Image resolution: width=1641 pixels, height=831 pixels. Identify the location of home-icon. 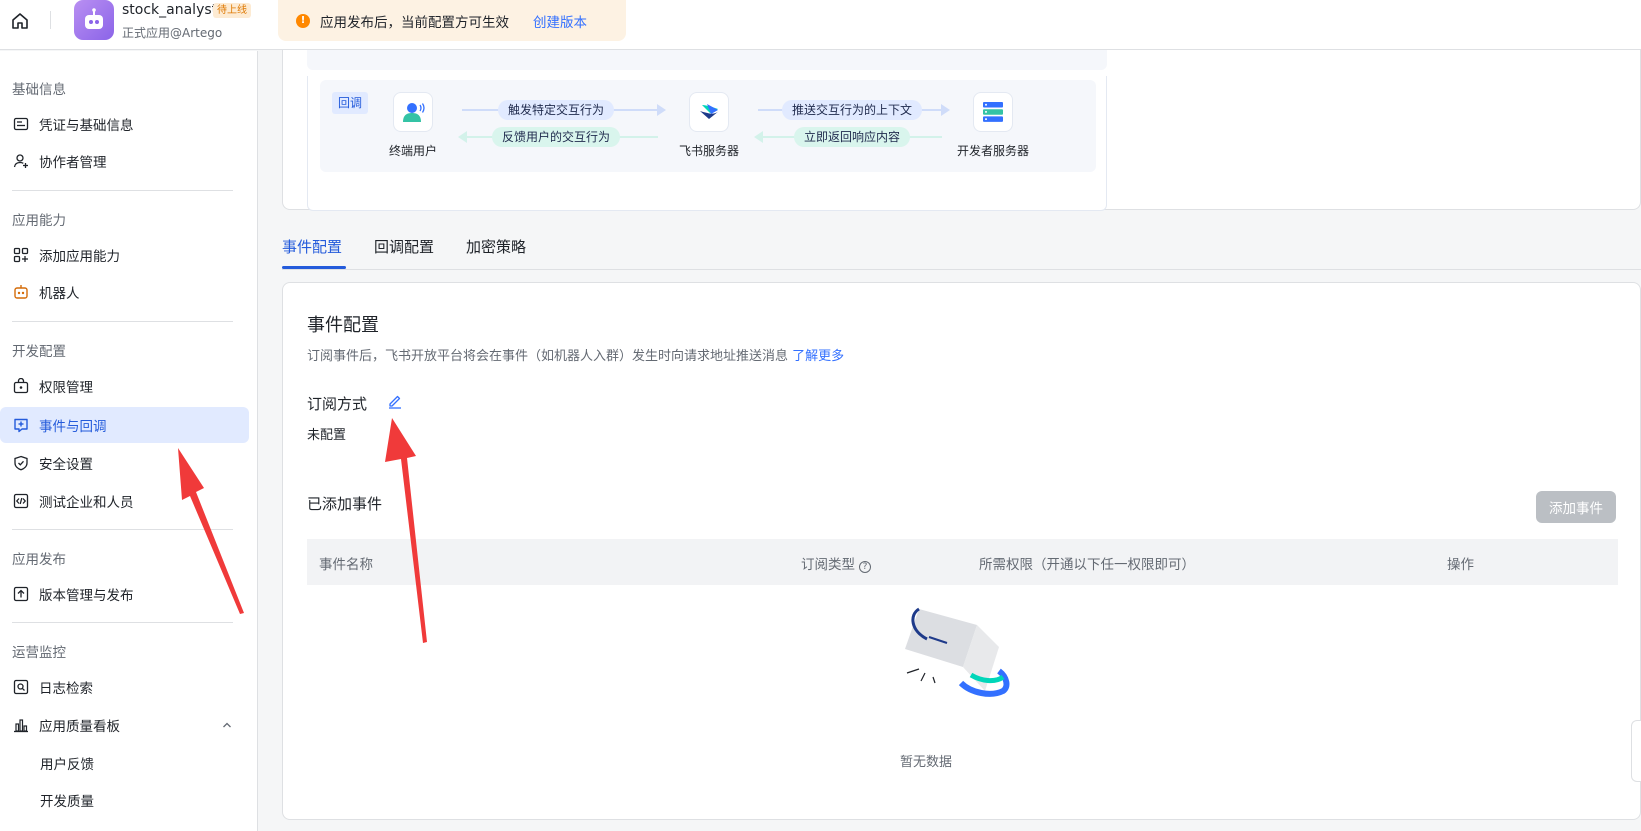
(20, 21).